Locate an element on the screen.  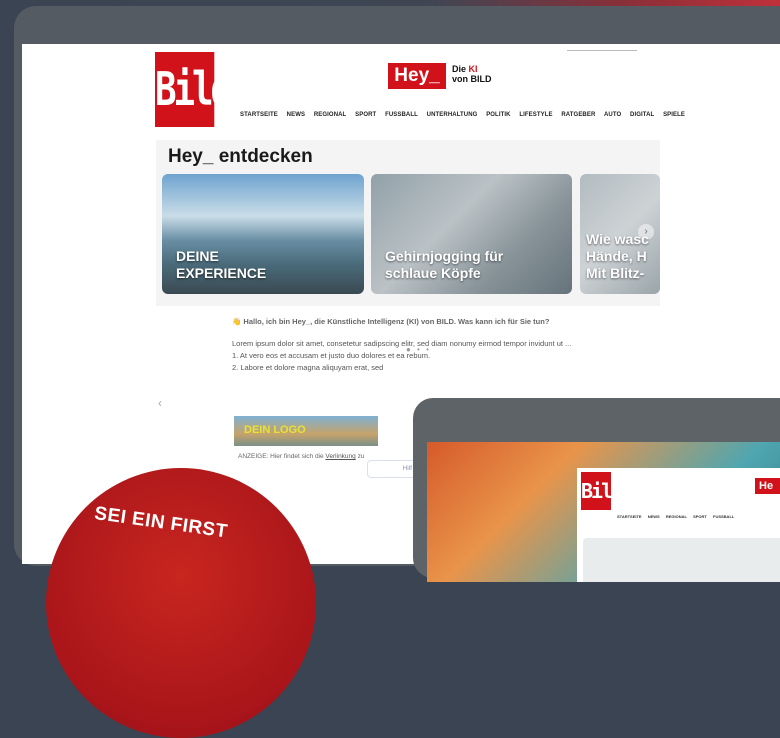
caption-line: schlaue Köpfe is located at coordinates (433, 273).